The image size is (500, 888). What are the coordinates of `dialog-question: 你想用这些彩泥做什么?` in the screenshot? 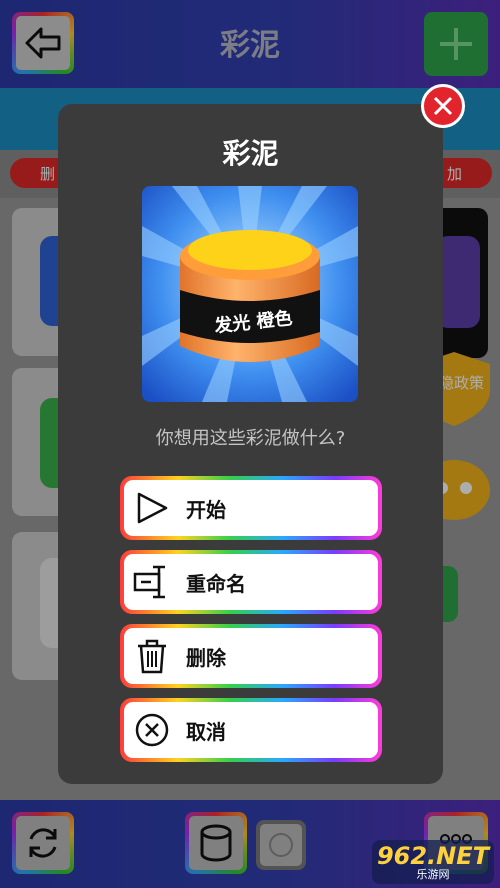 It's located at (250, 438).